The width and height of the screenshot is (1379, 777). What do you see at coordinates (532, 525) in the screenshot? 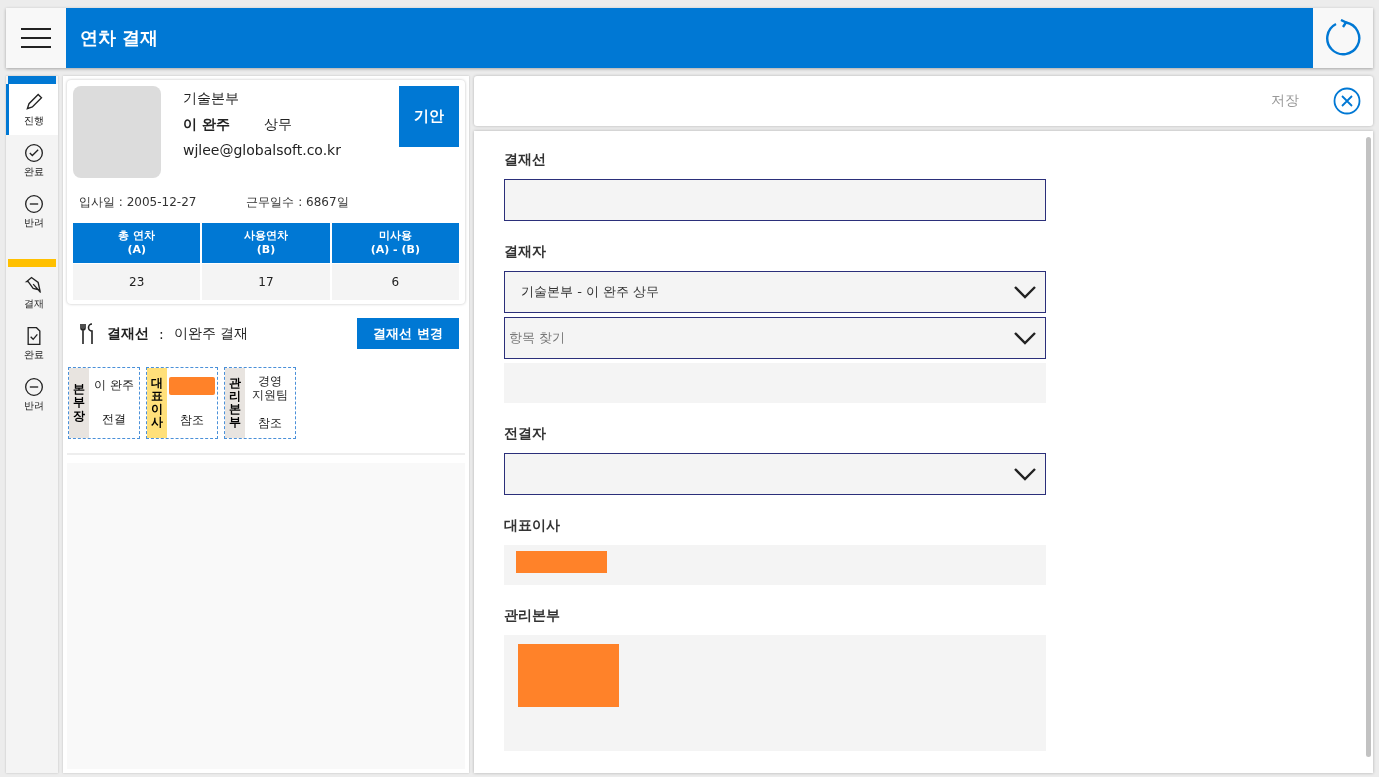
I see `field-label: 대표이사` at bounding box center [532, 525].